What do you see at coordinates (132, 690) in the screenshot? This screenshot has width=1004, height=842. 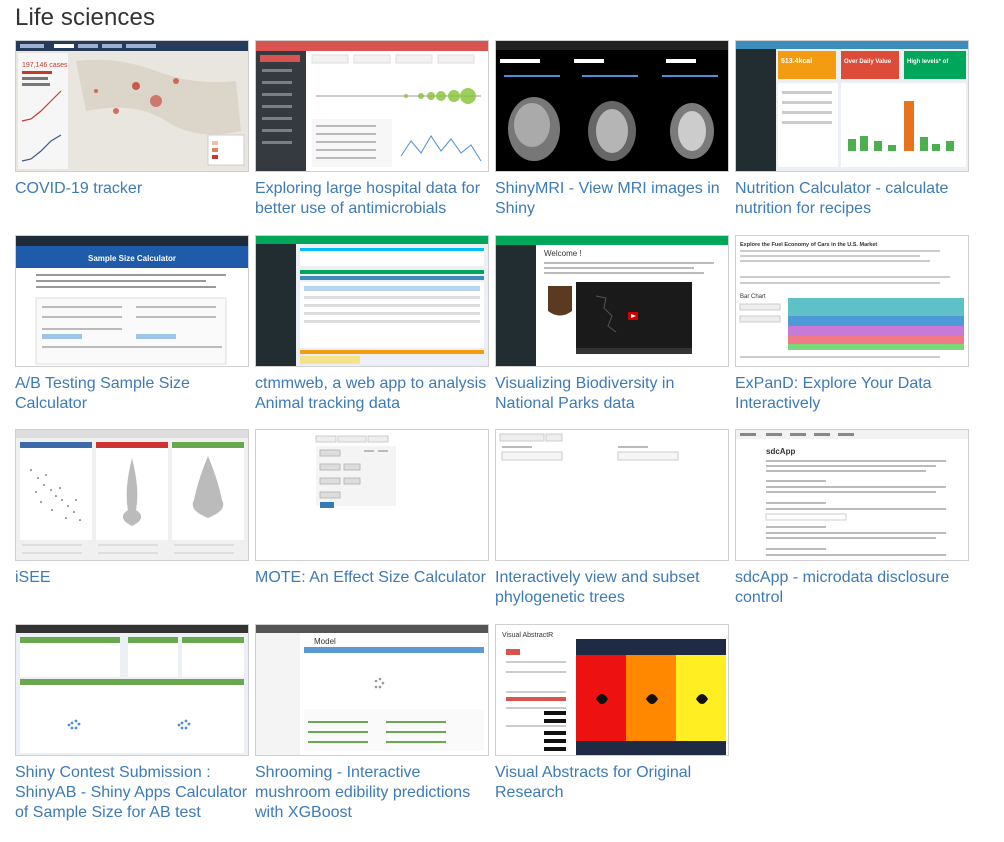 I see `app-thumbnail-shinyab` at bounding box center [132, 690].